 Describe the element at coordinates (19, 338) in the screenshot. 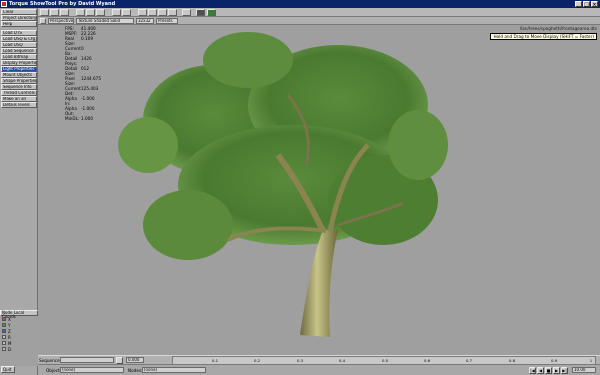

I see `node-coords-panel: Node Local Coords X Y Z R M D` at that location.